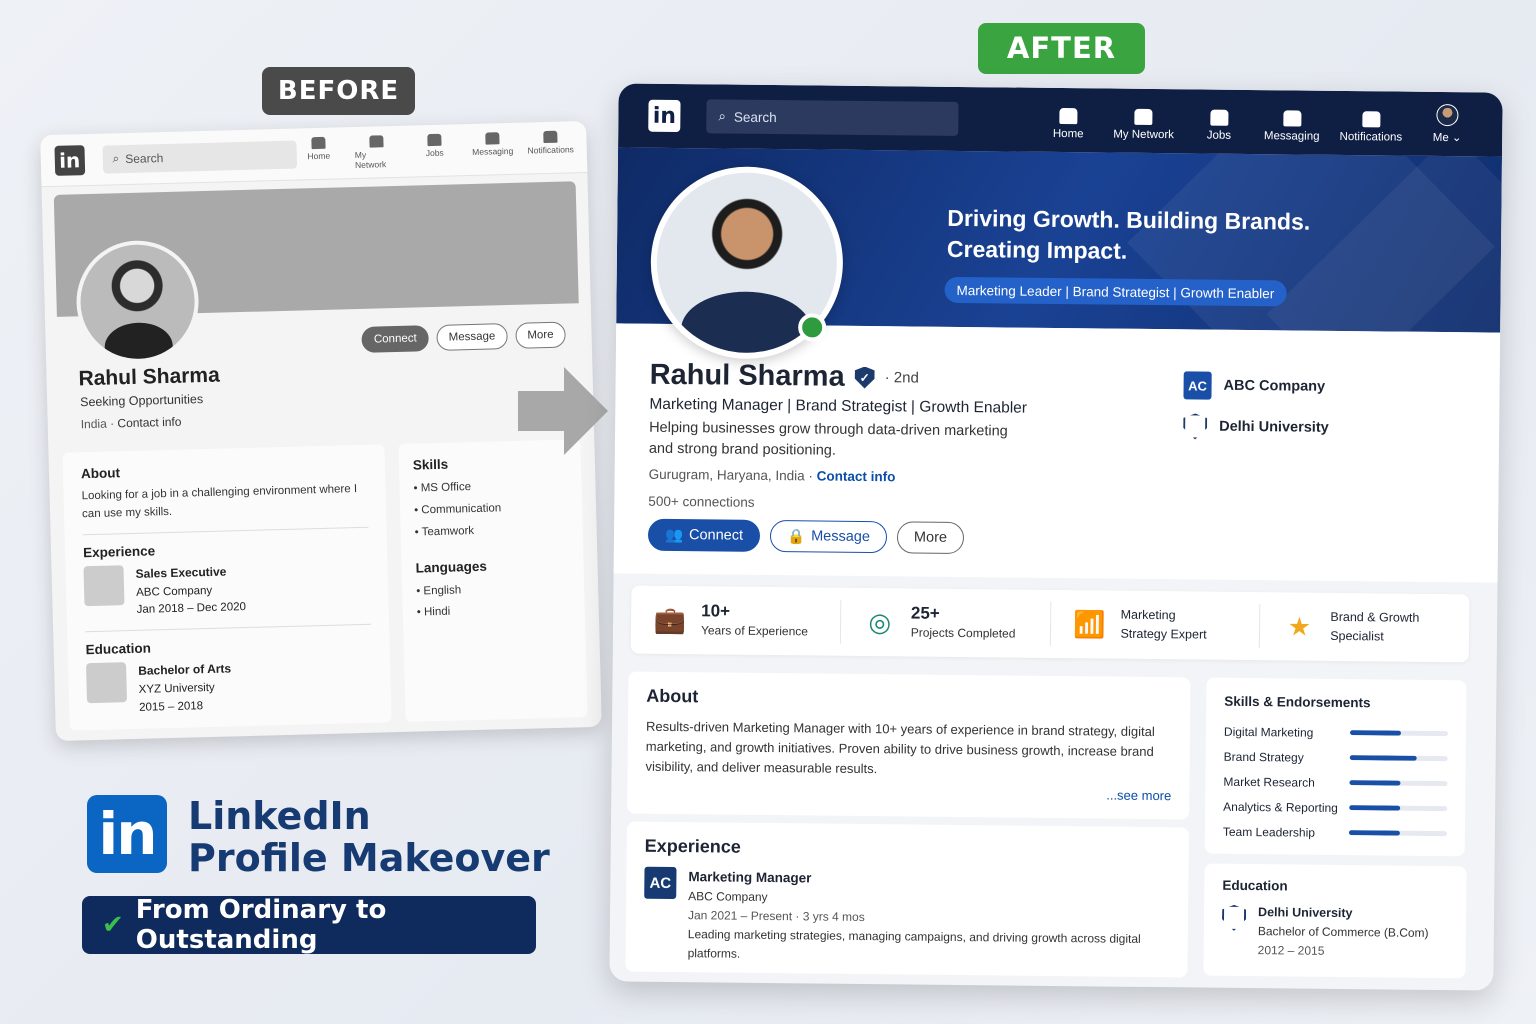 This screenshot has width=1536, height=1024. Describe the element at coordinates (716, 535) in the screenshot. I see `connect-label: Connect` at that location.